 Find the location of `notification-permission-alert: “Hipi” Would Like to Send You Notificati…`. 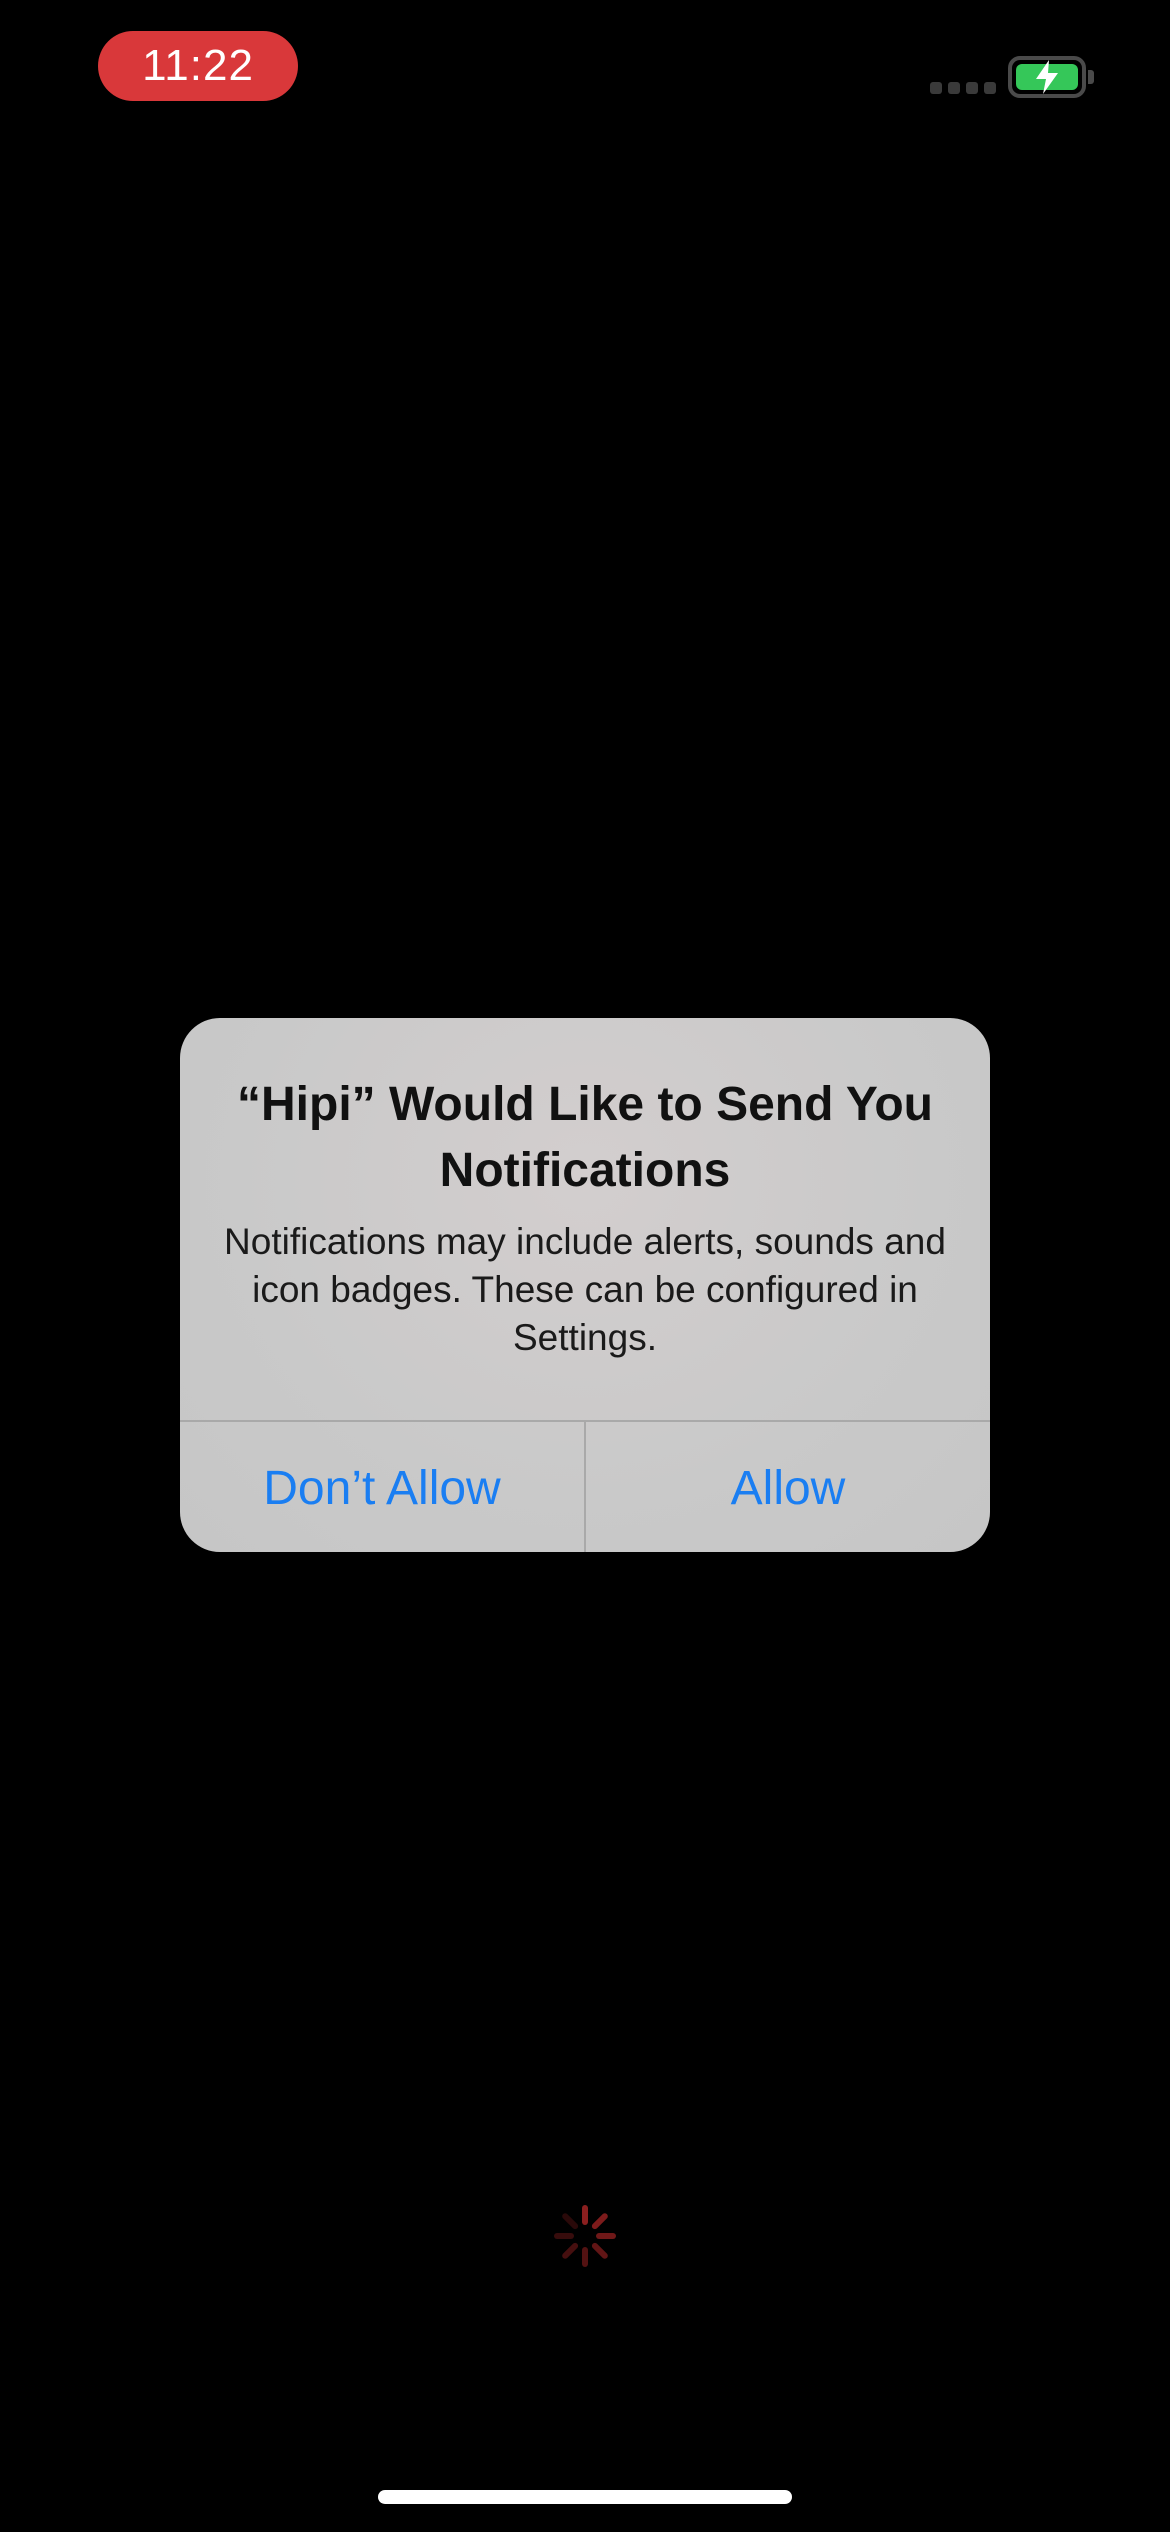

notification-permission-alert: “Hipi” Would Like to Send You Notificati… is located at coordinates (585, 1285).